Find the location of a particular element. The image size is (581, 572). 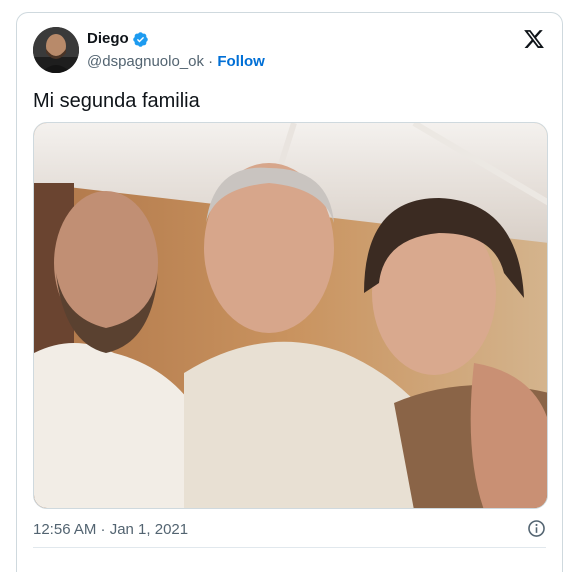

divider is located at coordinates (289, 547).